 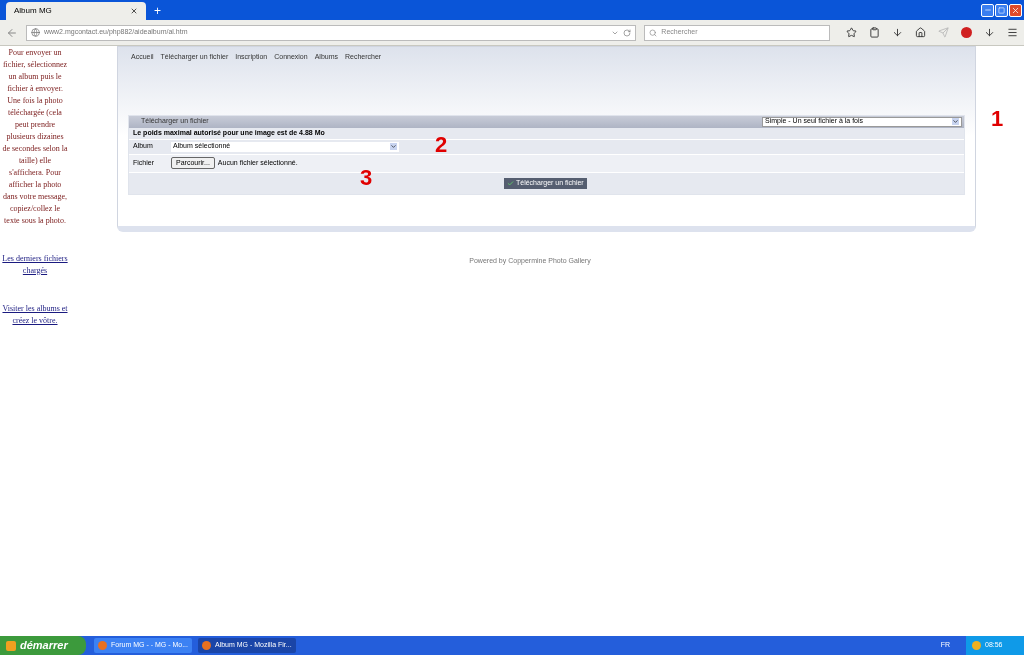 I want to click on minimize-button, so click(x=987, y=10).